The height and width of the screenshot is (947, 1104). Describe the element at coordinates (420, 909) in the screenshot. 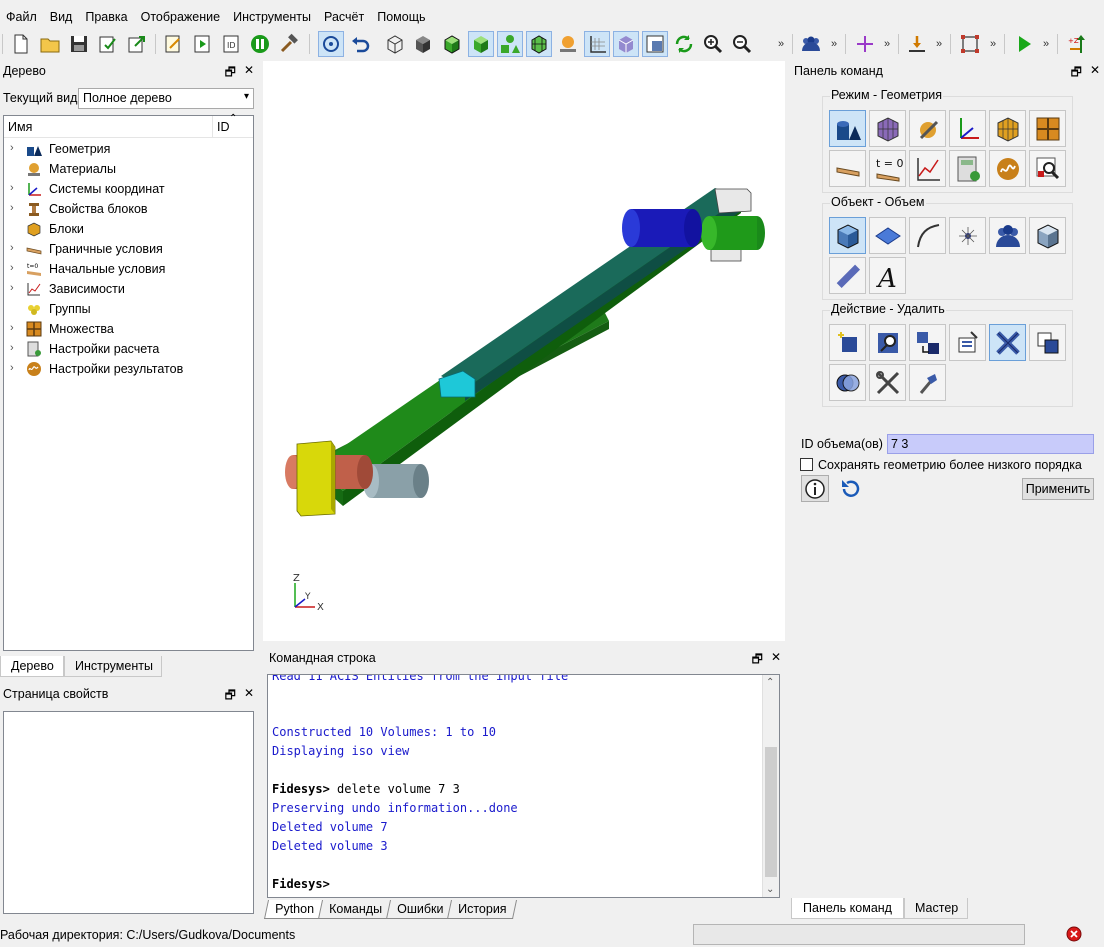

I see `tab-errors: Ошибки` at that location.